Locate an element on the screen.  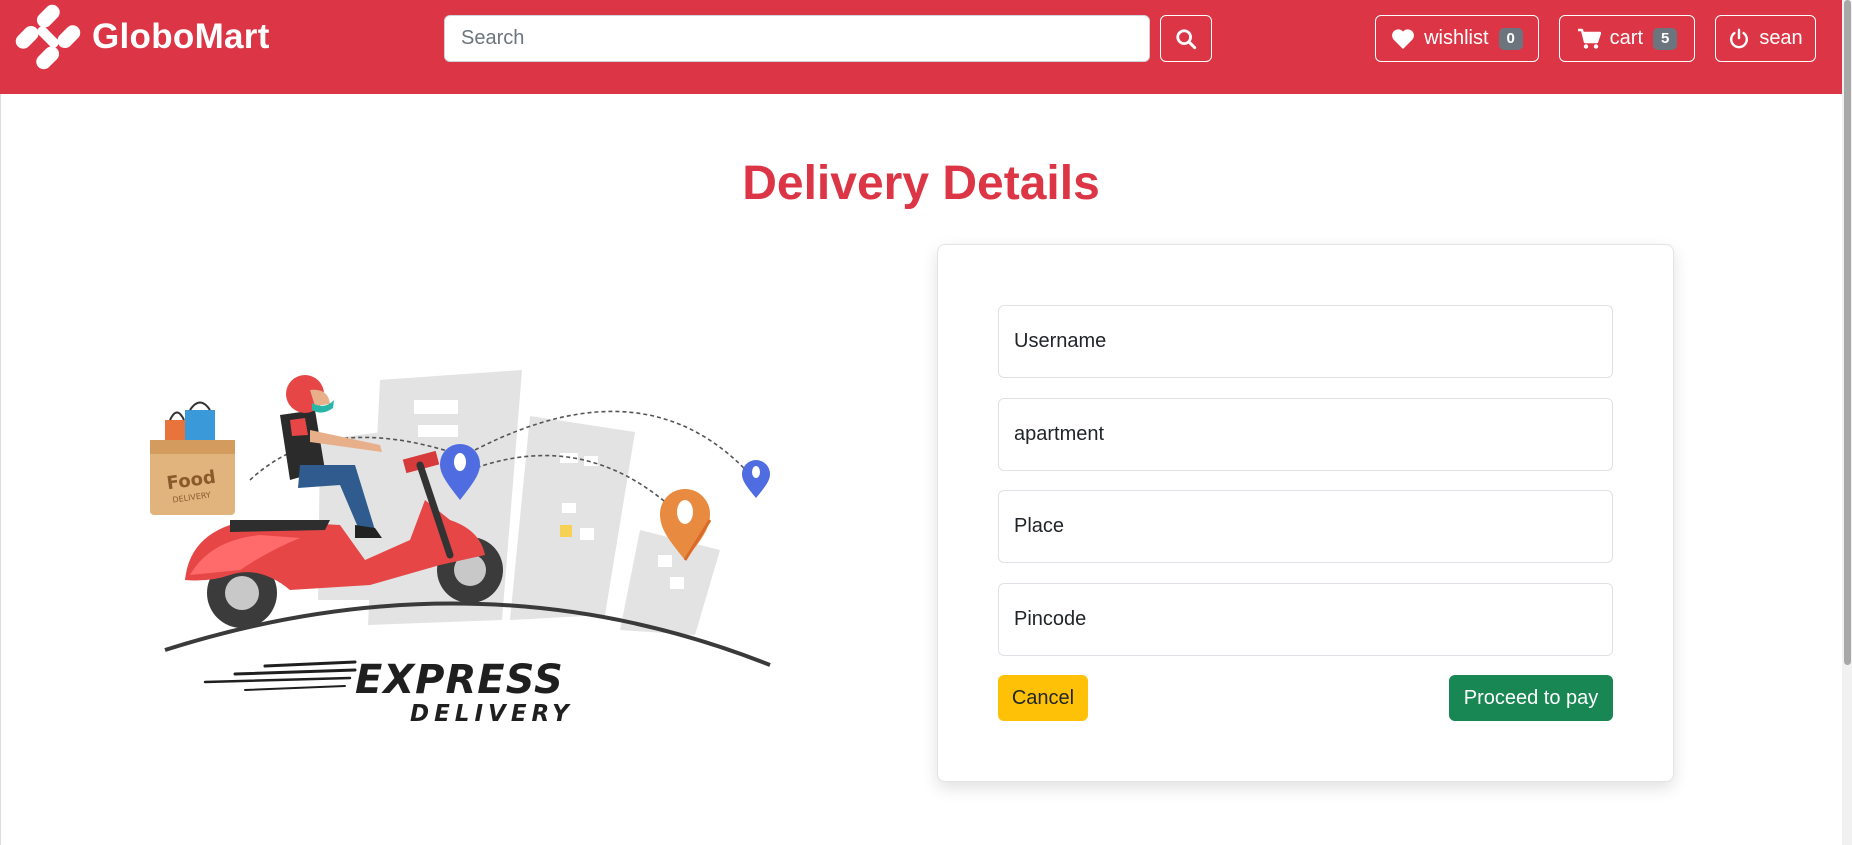
top-navbar: GloboMart wishlist 0 cart 5 is located at coordinates (921, 47).